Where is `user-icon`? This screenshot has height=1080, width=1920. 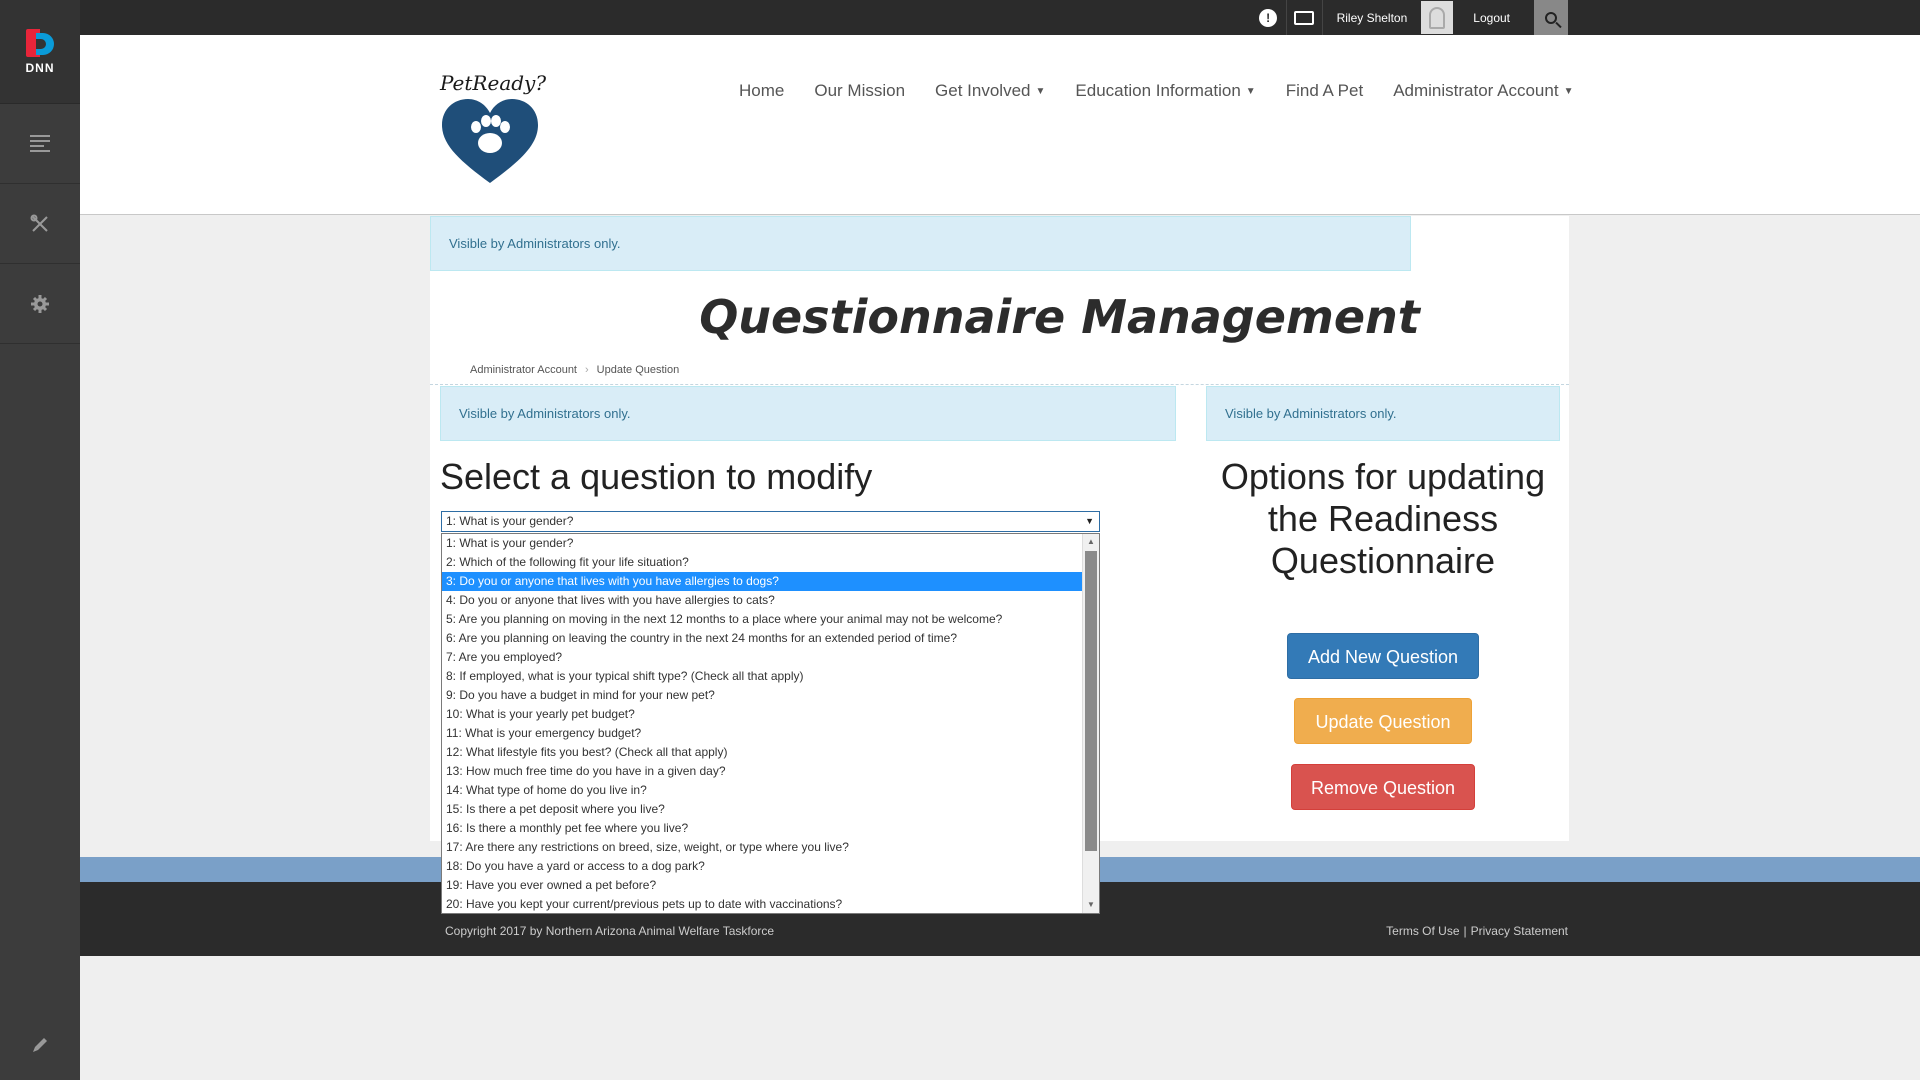 user-icon is located at coordinates (1437, 17).